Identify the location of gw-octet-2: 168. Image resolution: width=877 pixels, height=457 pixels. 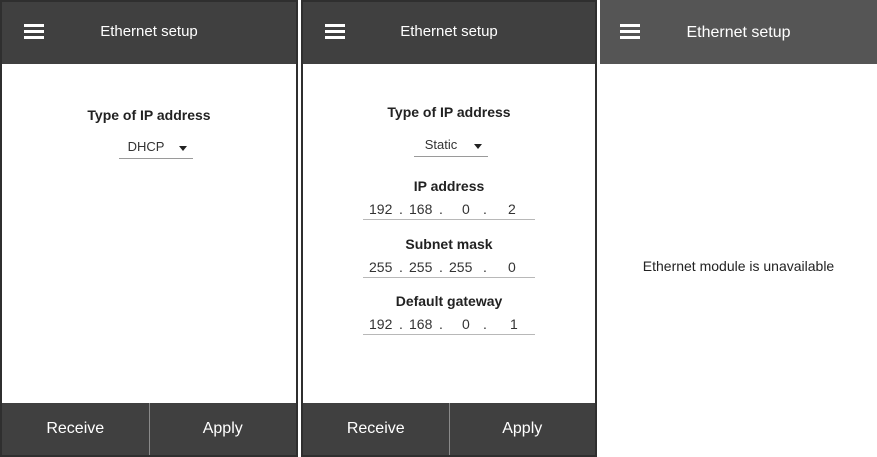
(421, 324).